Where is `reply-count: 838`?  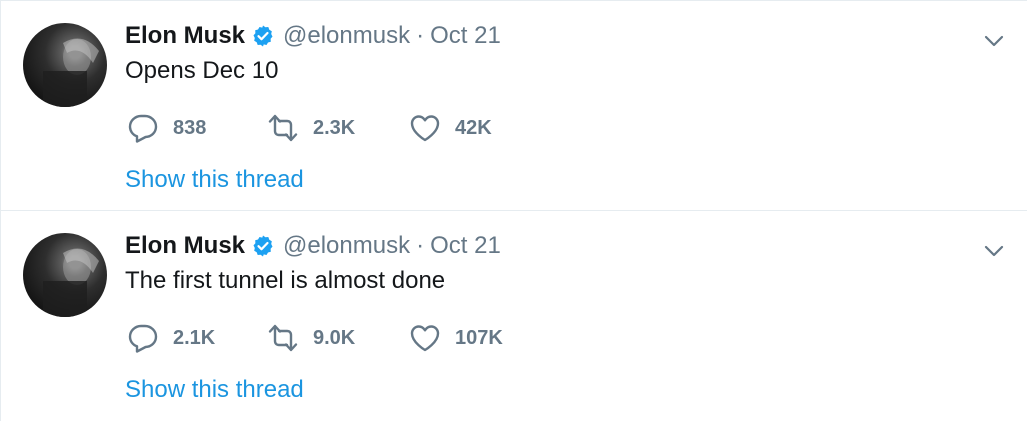
reply-count: 838 is located at coordinates (190, 127).